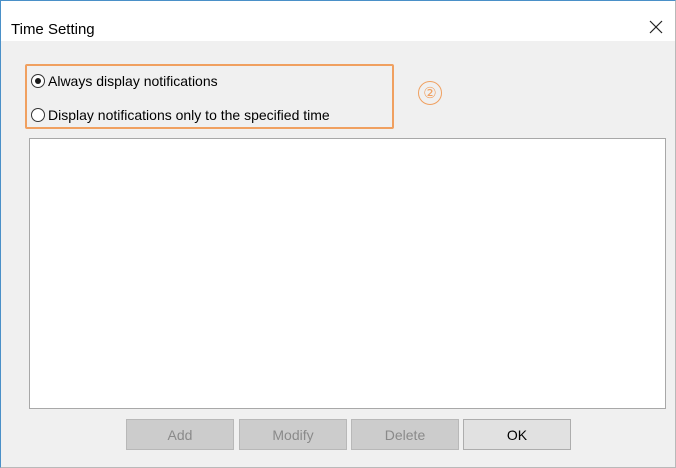  Describe the element at coordinates (180, 434) in the screenshot. I see `add-button: Add` at that location.